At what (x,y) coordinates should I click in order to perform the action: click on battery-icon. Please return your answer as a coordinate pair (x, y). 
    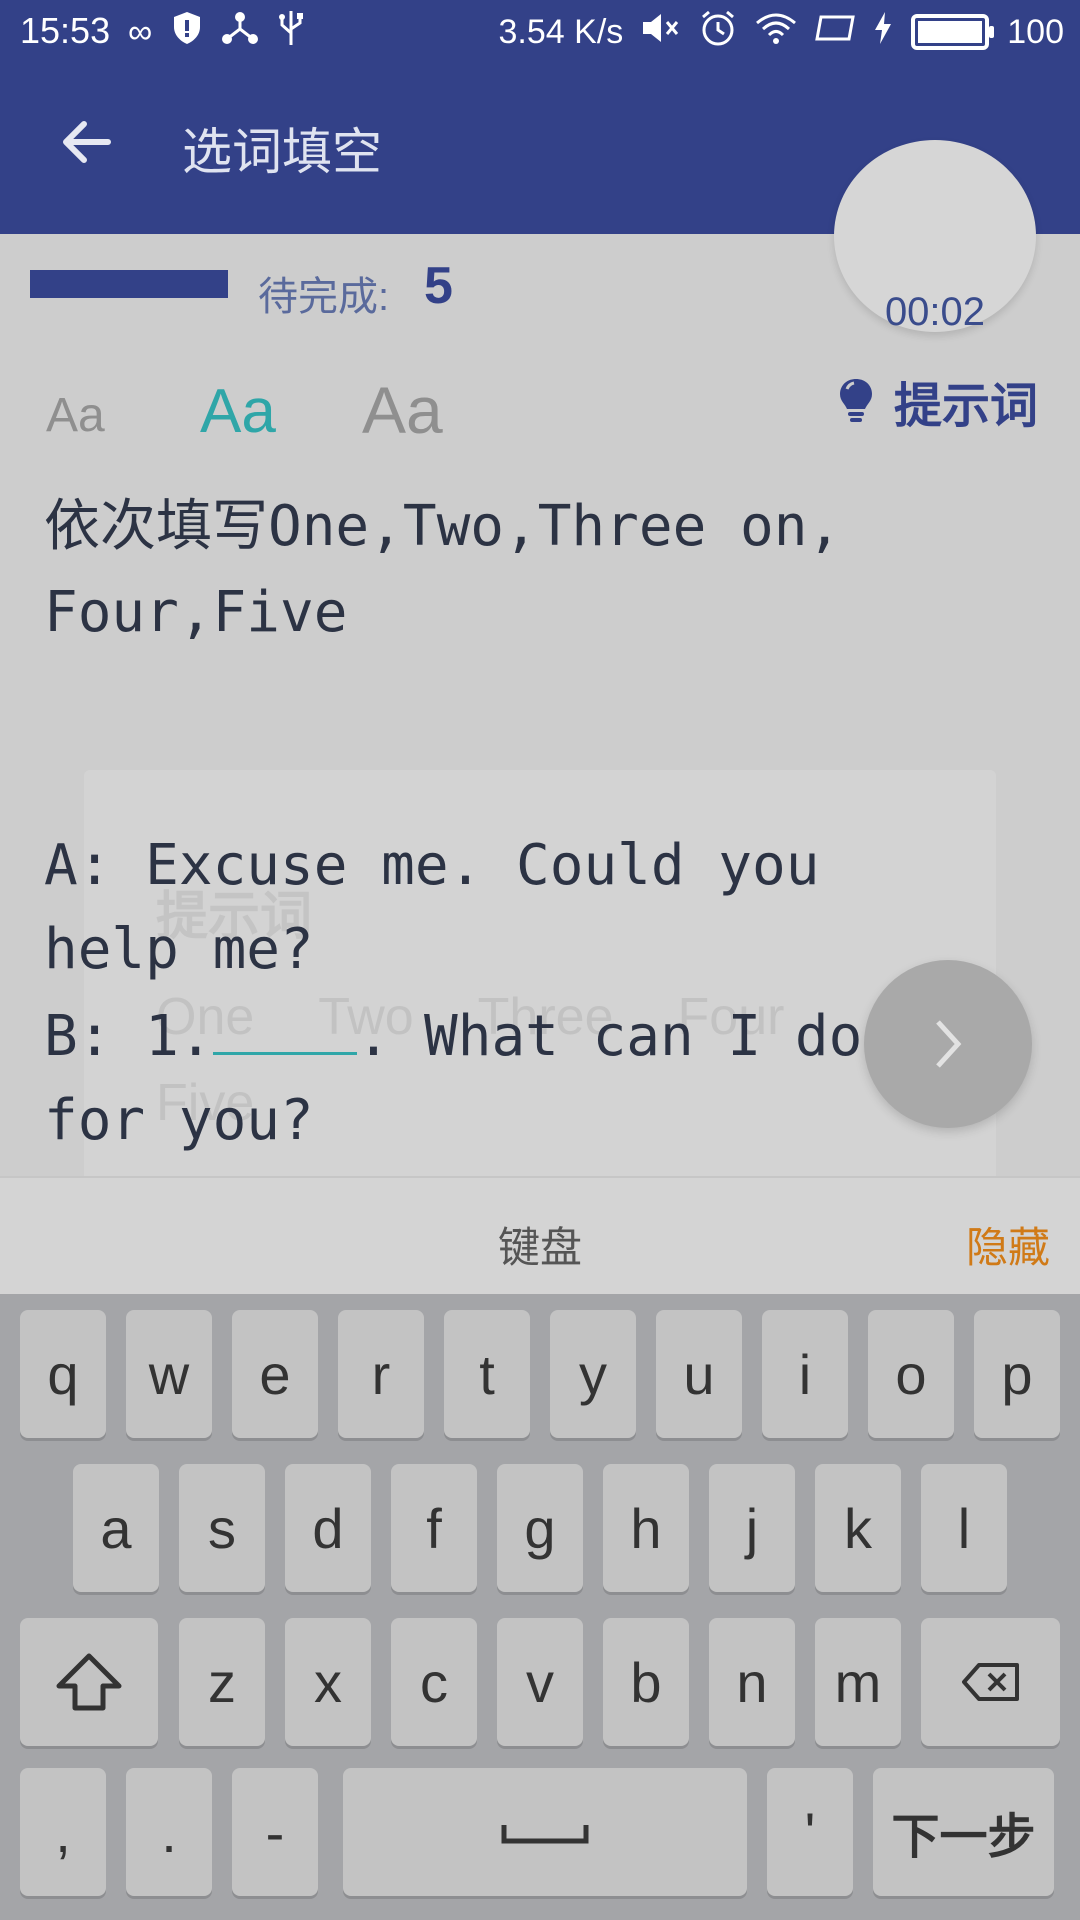
    Looking at the image, I should click on (953, 32).